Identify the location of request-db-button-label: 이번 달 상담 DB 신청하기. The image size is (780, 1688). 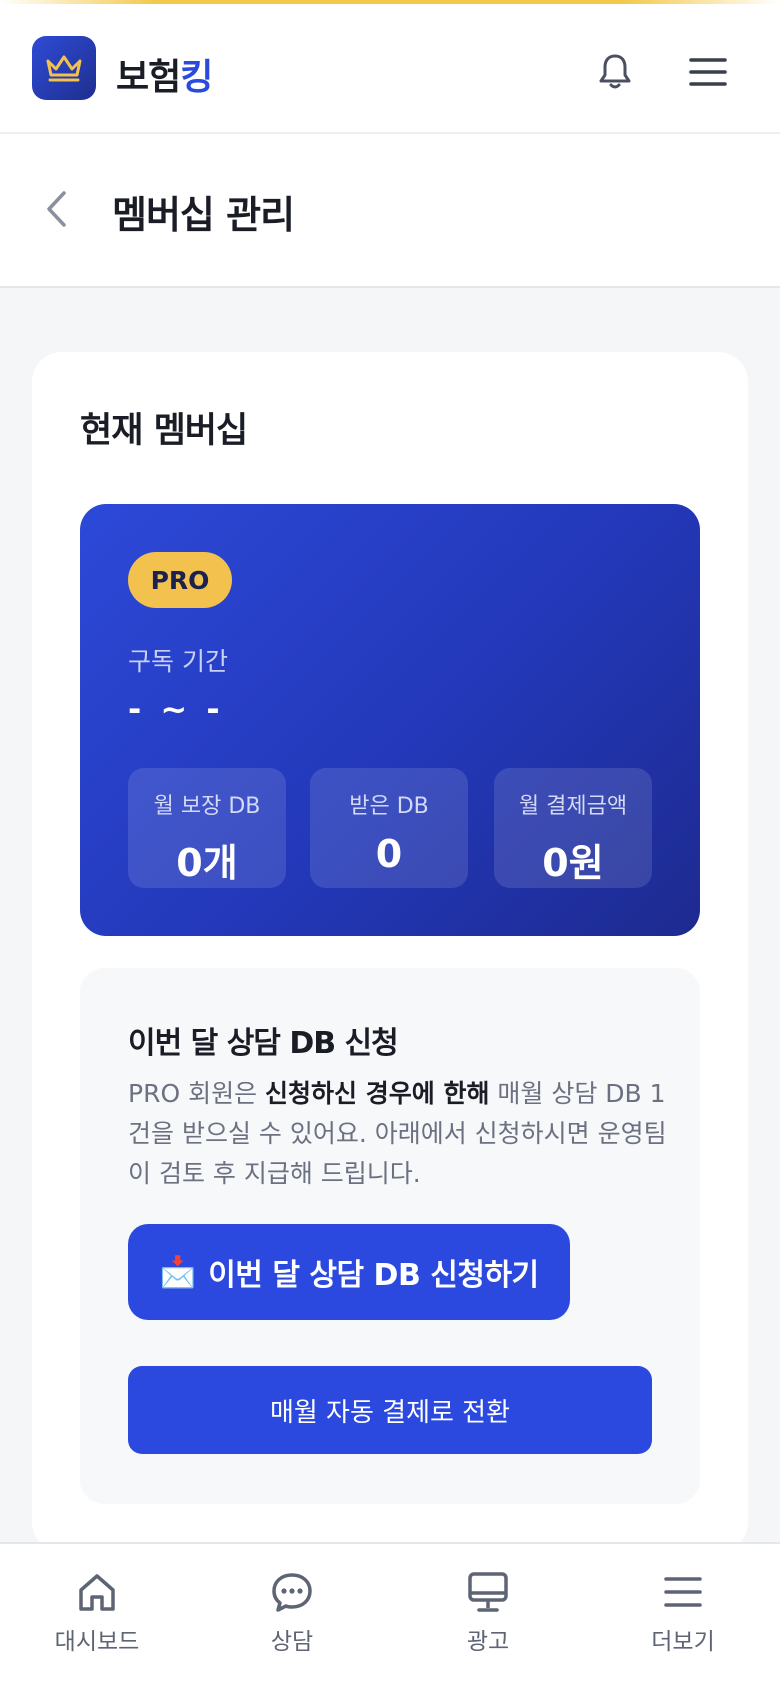
(373, 1275).